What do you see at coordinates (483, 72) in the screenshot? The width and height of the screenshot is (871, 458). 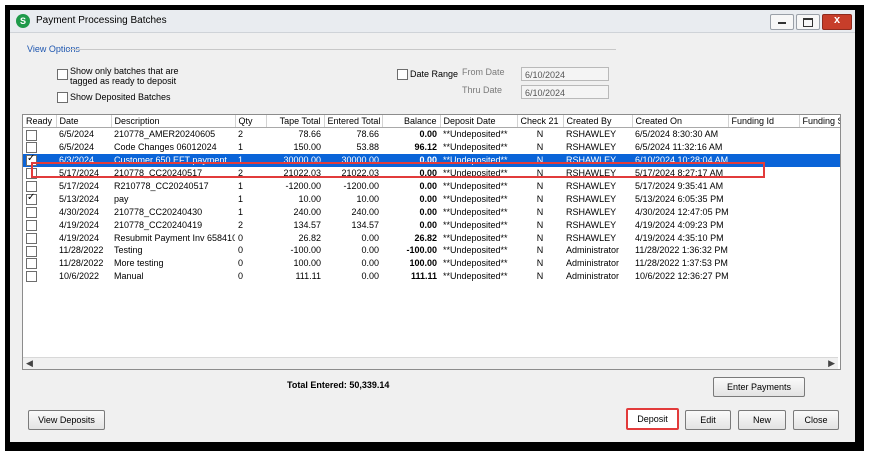 I see `from-date-label: From Date` at bounding box center [483, 72].